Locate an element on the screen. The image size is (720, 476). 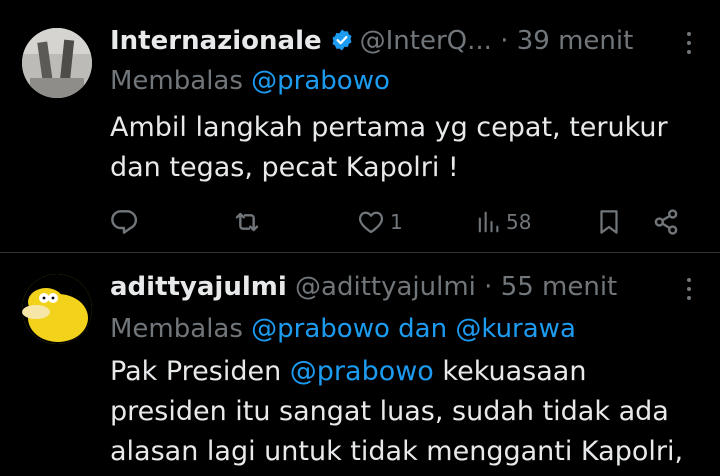
tweet-text-line: Ambil langkah pertama yg cepat, terukur is located at coordinates (389, 127).